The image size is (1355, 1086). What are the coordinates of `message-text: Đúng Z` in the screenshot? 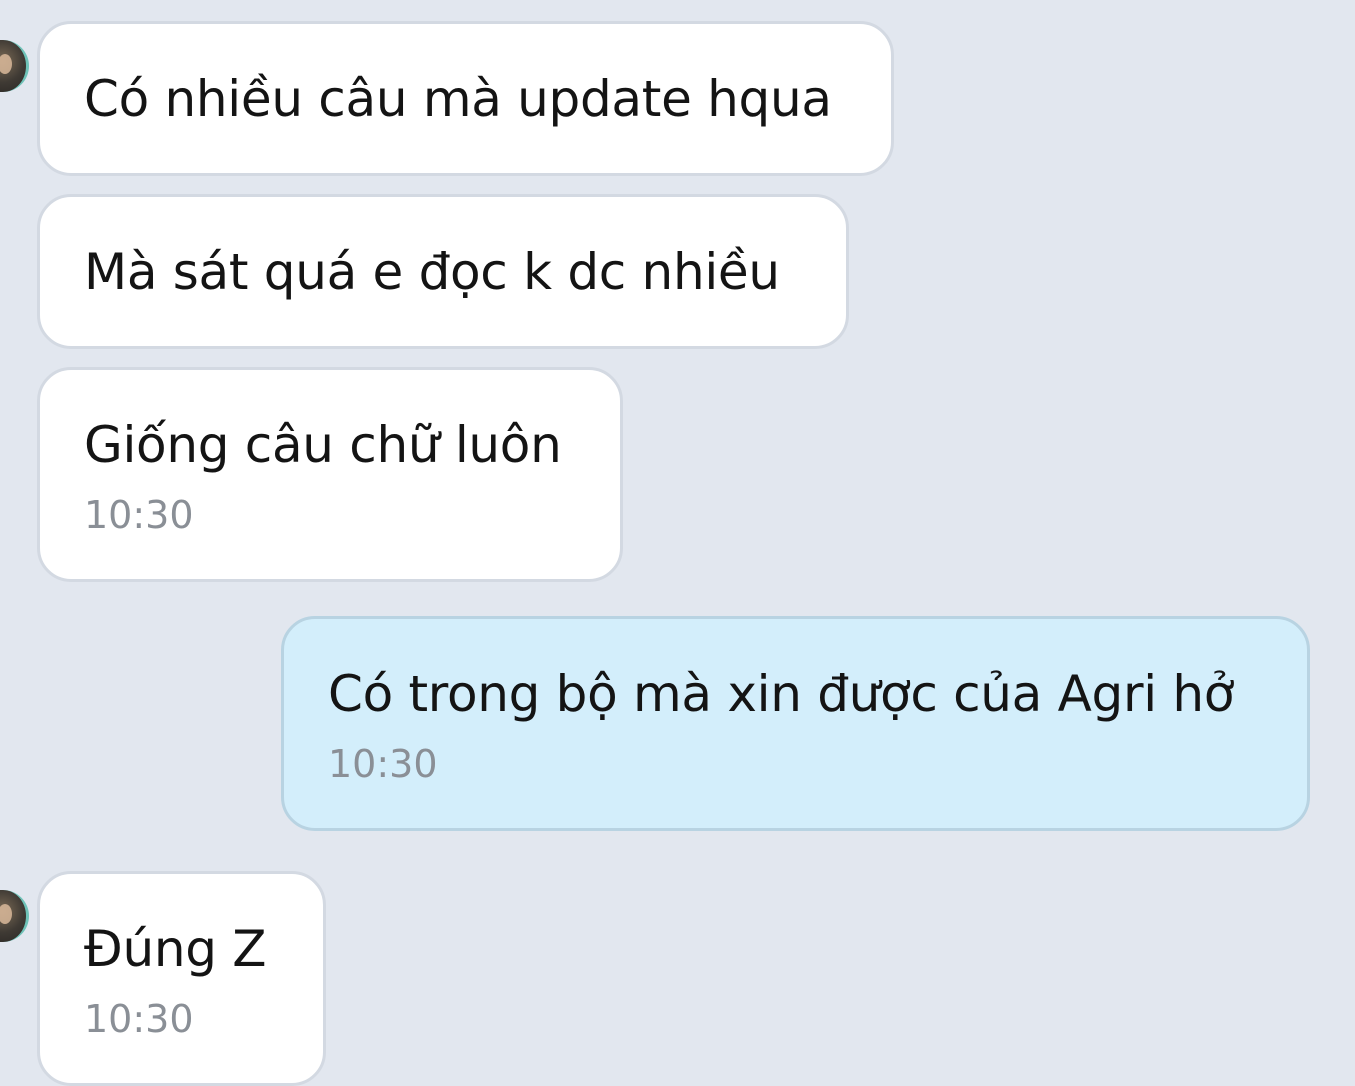 It's located at (175, 949).